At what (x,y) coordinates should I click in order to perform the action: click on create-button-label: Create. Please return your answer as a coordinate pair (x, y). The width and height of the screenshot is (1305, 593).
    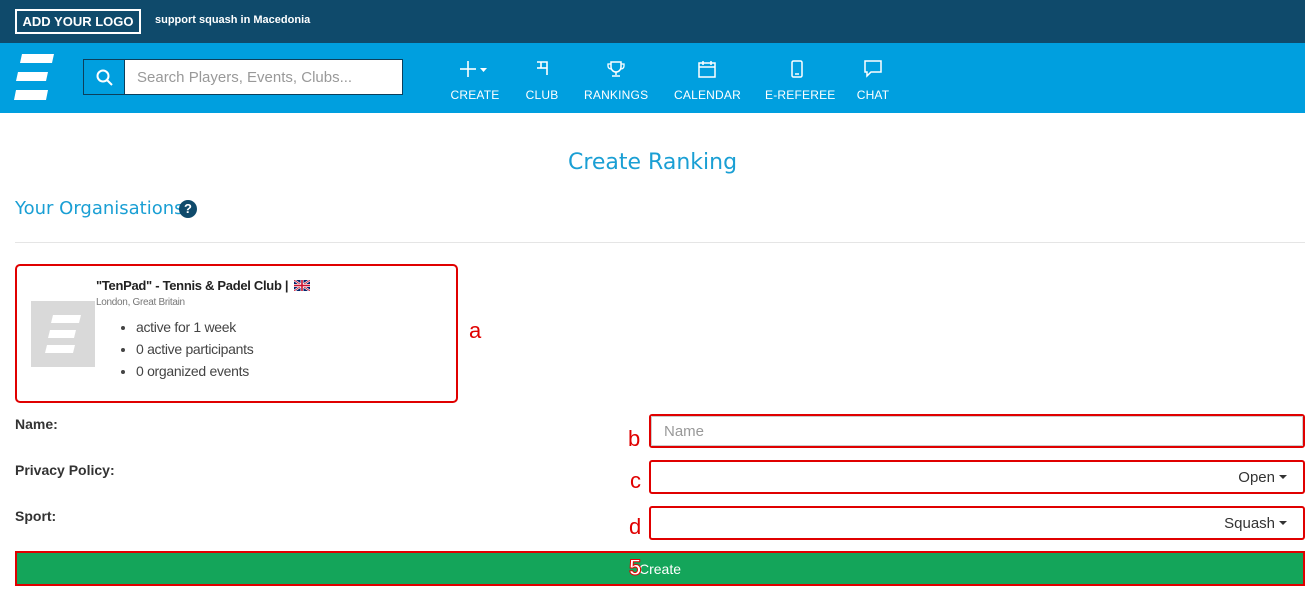
    Looking at the image, I should click on (660, 568).